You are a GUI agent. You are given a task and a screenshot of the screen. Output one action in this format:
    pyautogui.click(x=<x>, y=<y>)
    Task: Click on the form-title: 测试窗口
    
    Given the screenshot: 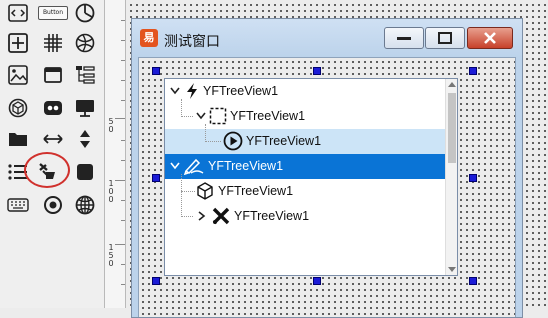 What is the action you would take?
    pyautogui.click(x=192, y=41)
    